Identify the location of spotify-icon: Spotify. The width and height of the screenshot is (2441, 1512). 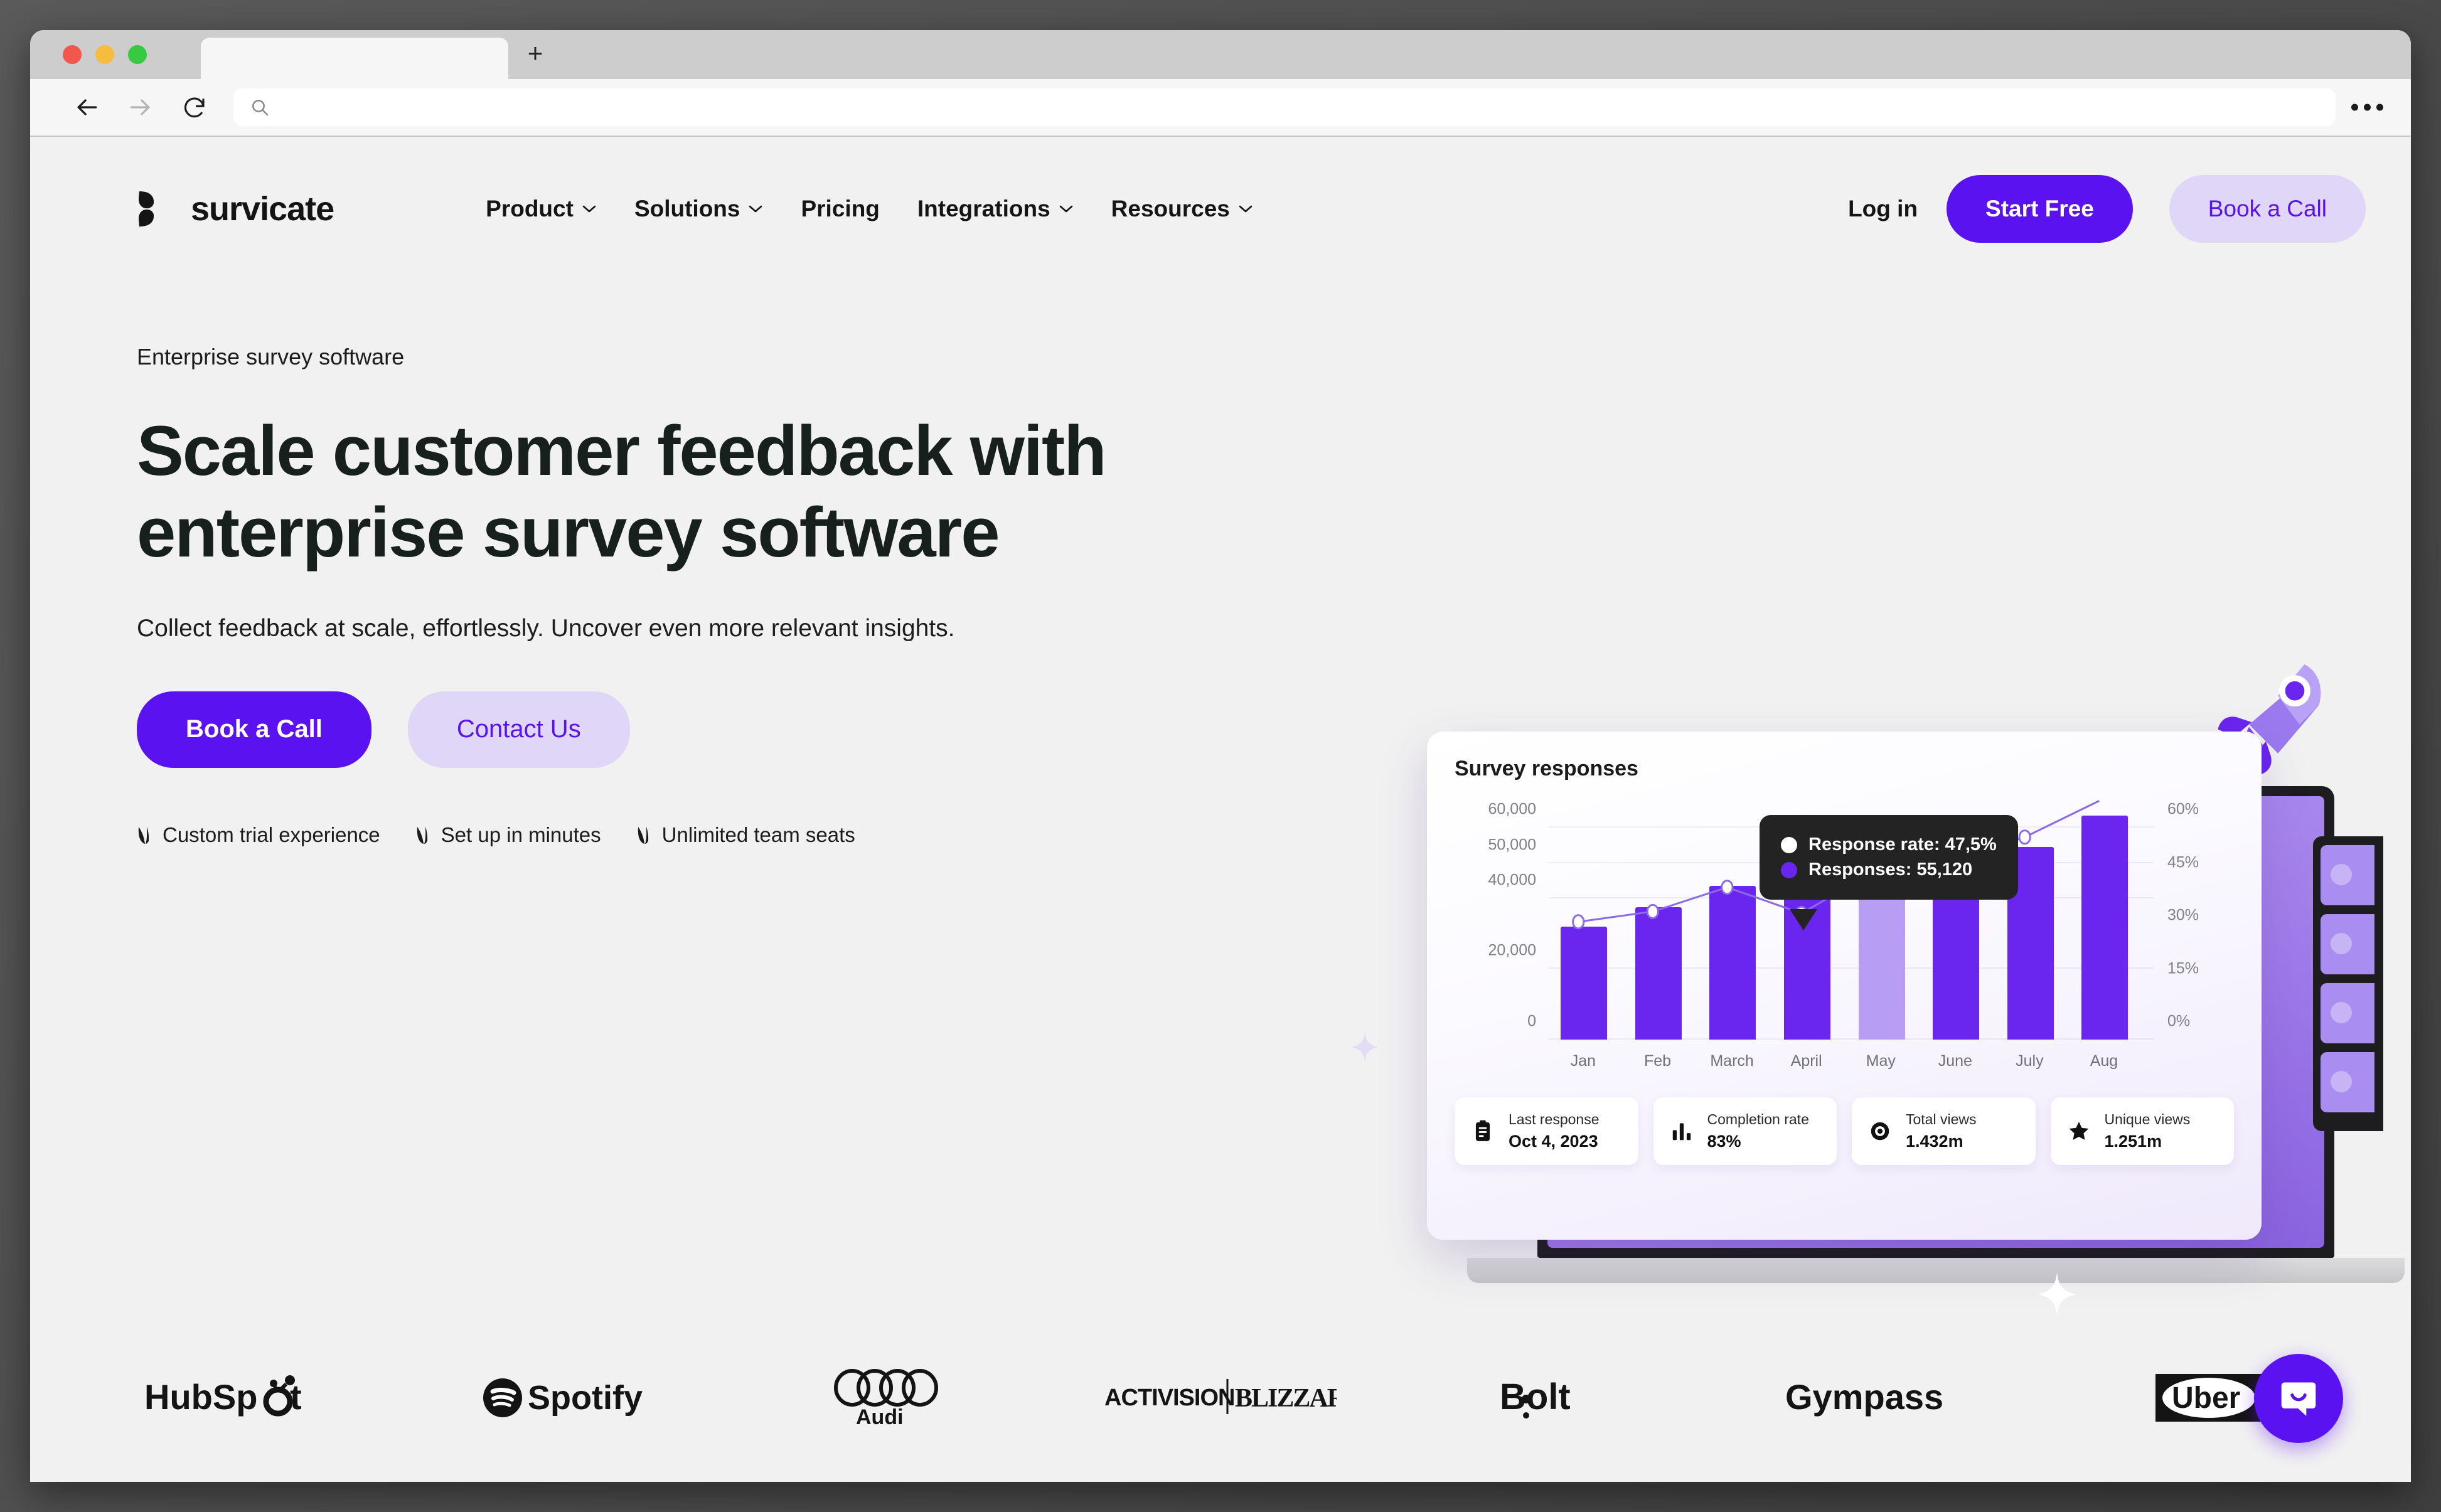
(563, 1397).